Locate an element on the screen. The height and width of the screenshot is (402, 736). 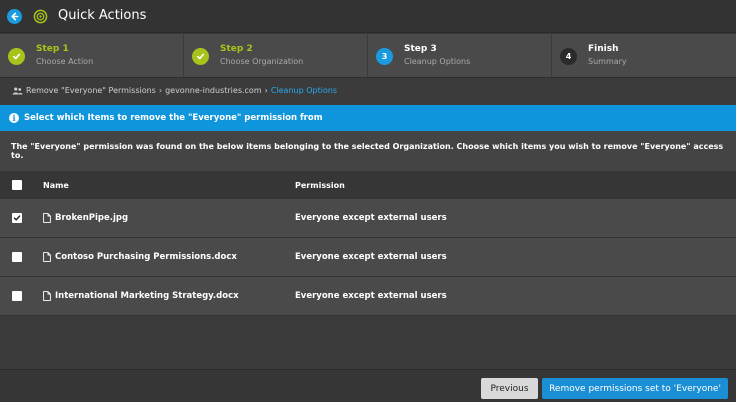
row-checkbox-checked is located at coordinates (17, 218).